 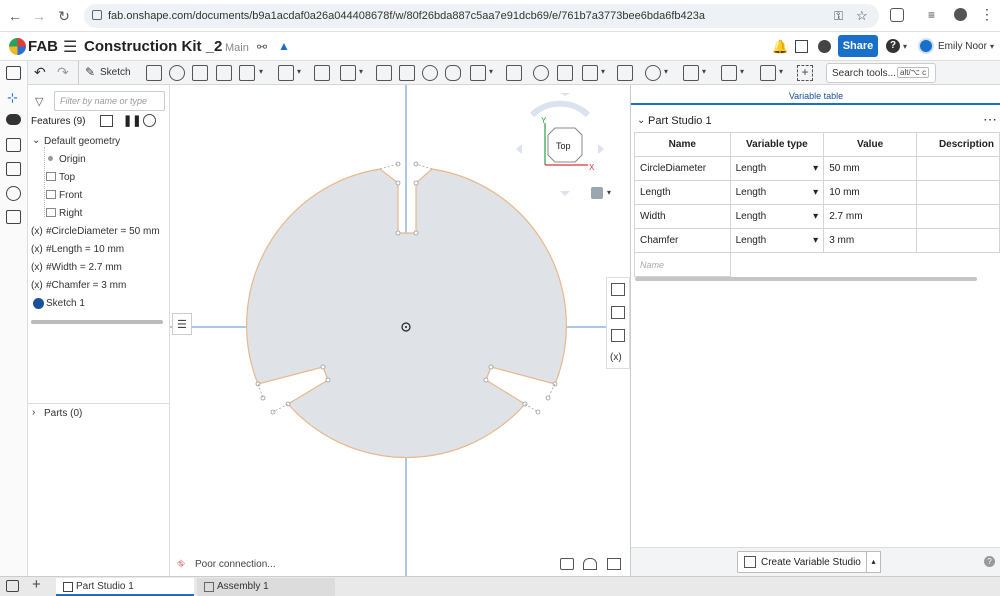 What do you see at coordinates (177, 73) in the screenshot?
I see `revolve-icon` at bounding box center [177, 73].